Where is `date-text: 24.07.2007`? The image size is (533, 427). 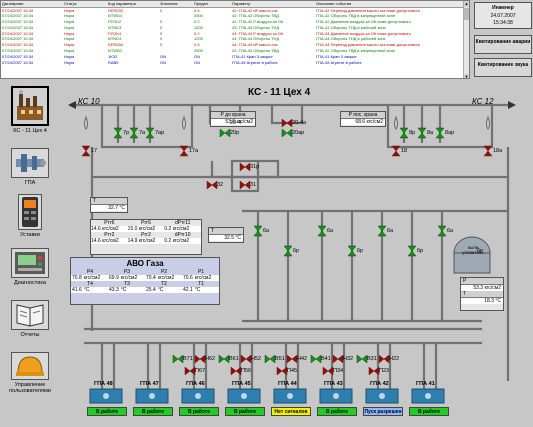
date-text: 24.07.2007 is located at coordinates (503, 16).